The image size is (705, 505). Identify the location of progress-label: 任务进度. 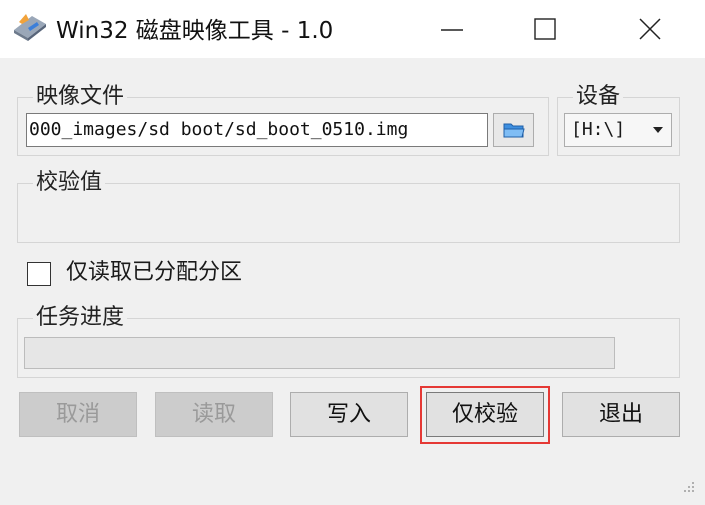
(80, 318).